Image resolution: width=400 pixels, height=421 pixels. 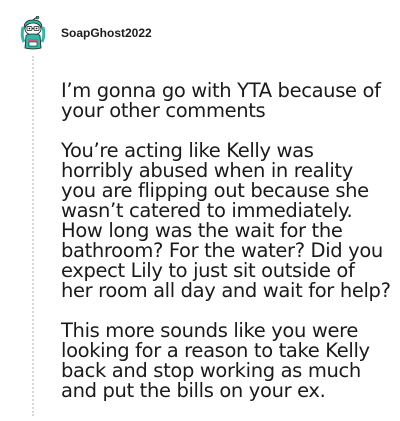 I want to click on comment-author: SoapGhost2022, so click(x=106, y=33).